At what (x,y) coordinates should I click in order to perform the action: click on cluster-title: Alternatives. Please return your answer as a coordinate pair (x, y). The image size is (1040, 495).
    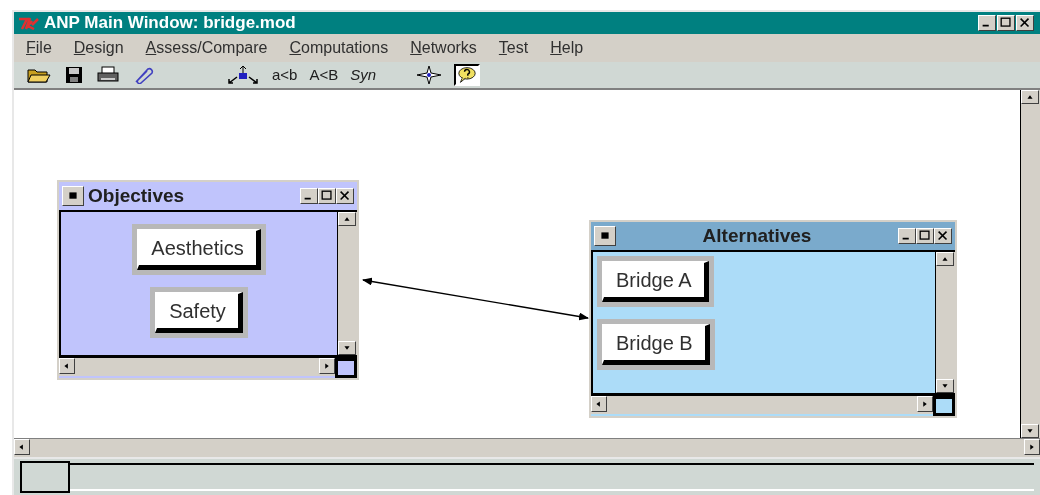
    Looking at the image, I should click on (757, 235).